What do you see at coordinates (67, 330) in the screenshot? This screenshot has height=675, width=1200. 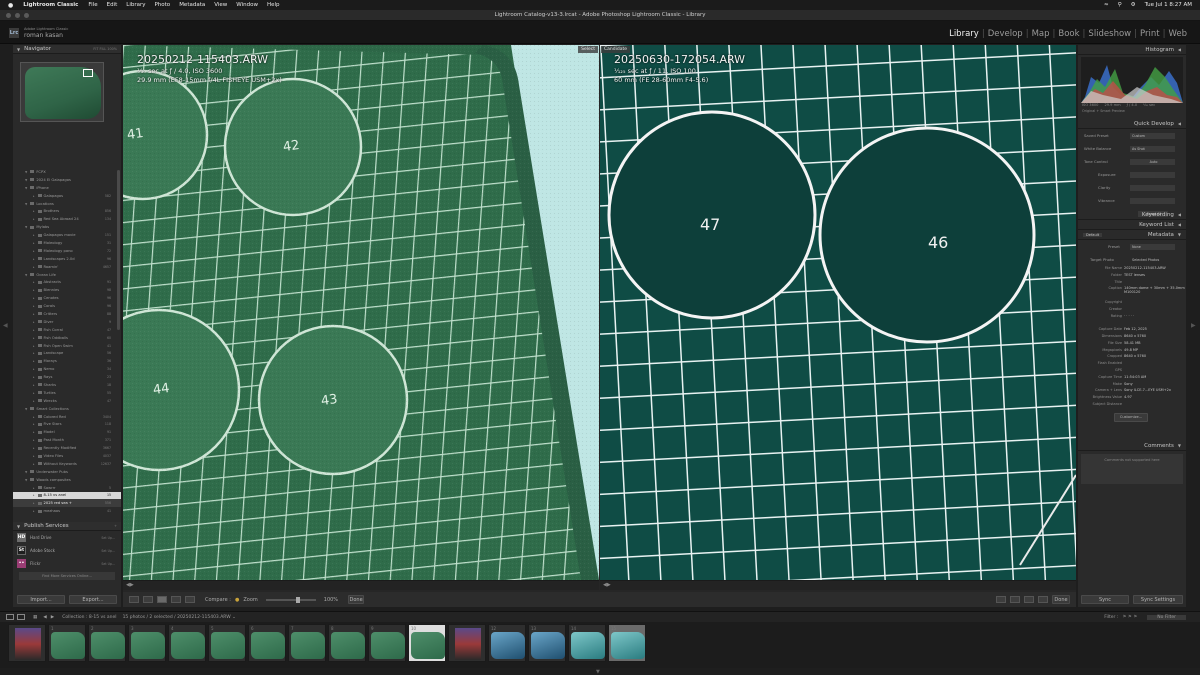 I see `collection-item: ▸ Fish Corral 47` at bounding box center [67, 330].